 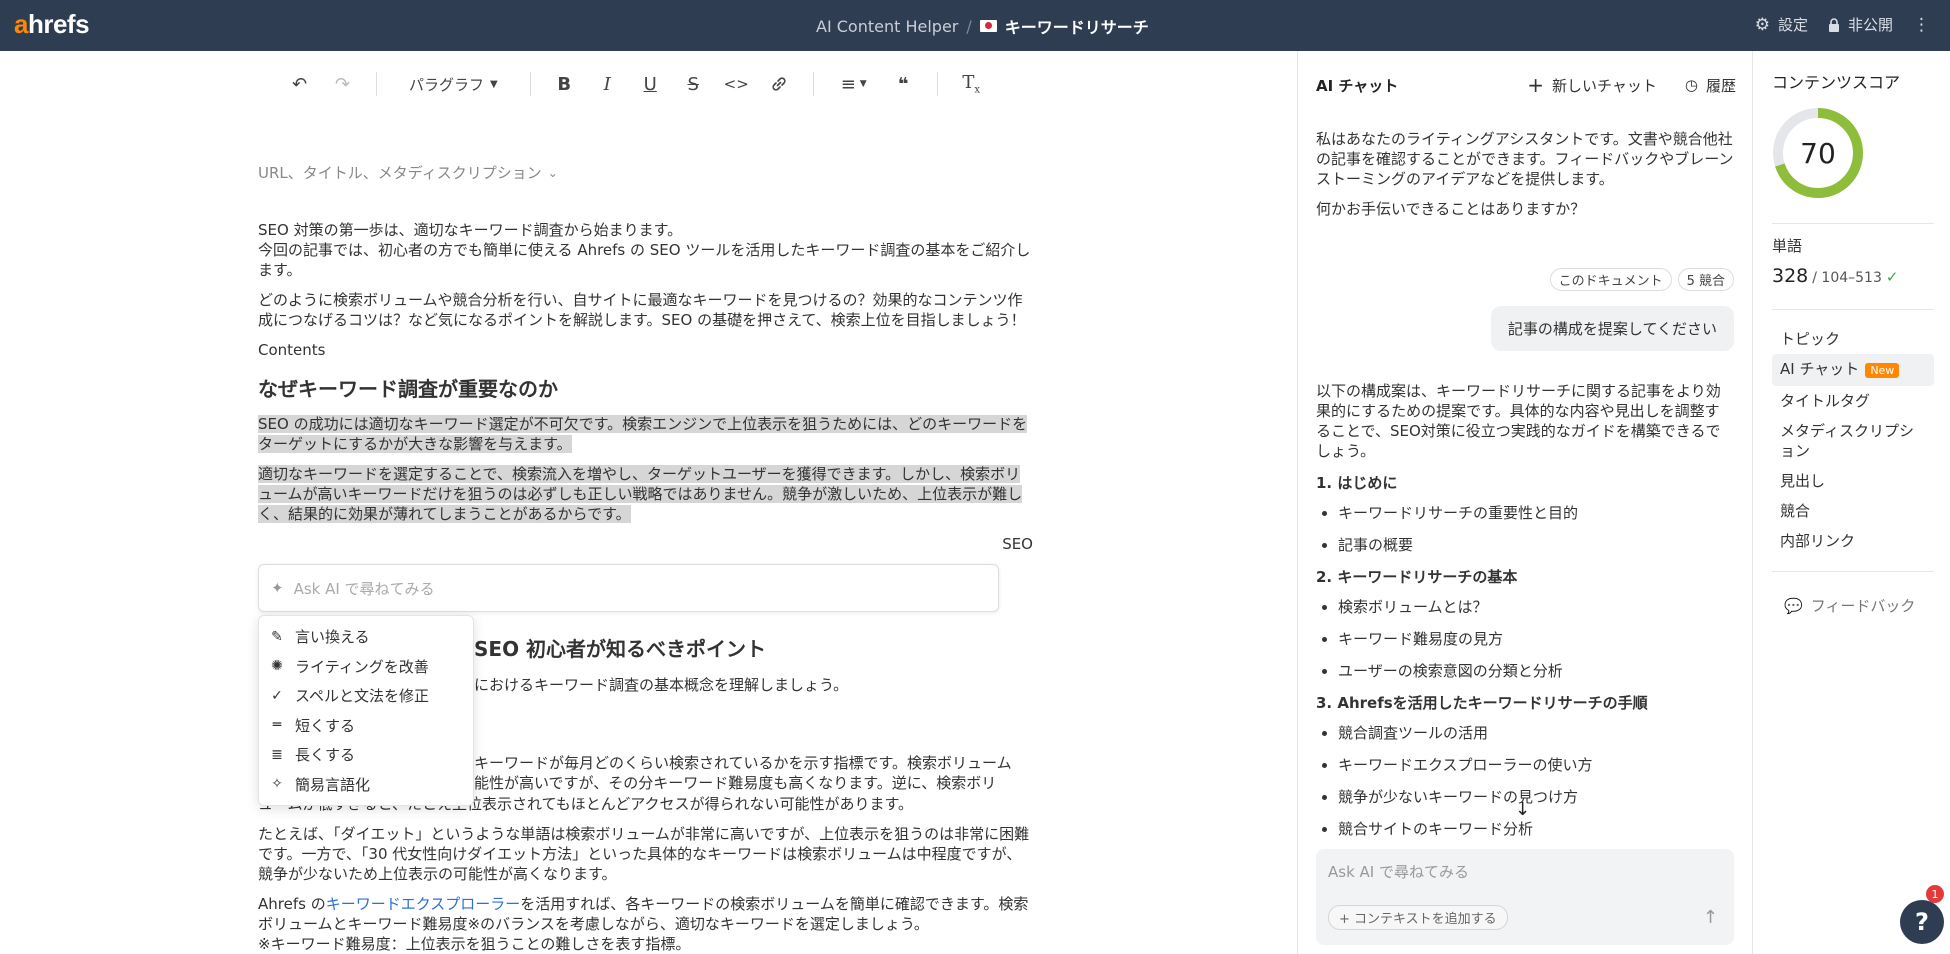 What do you see at coordinates (887, 26) in the screenshot?
I see `breadcrumb-app: AI Content Helper` at bounding box center [887, 26].